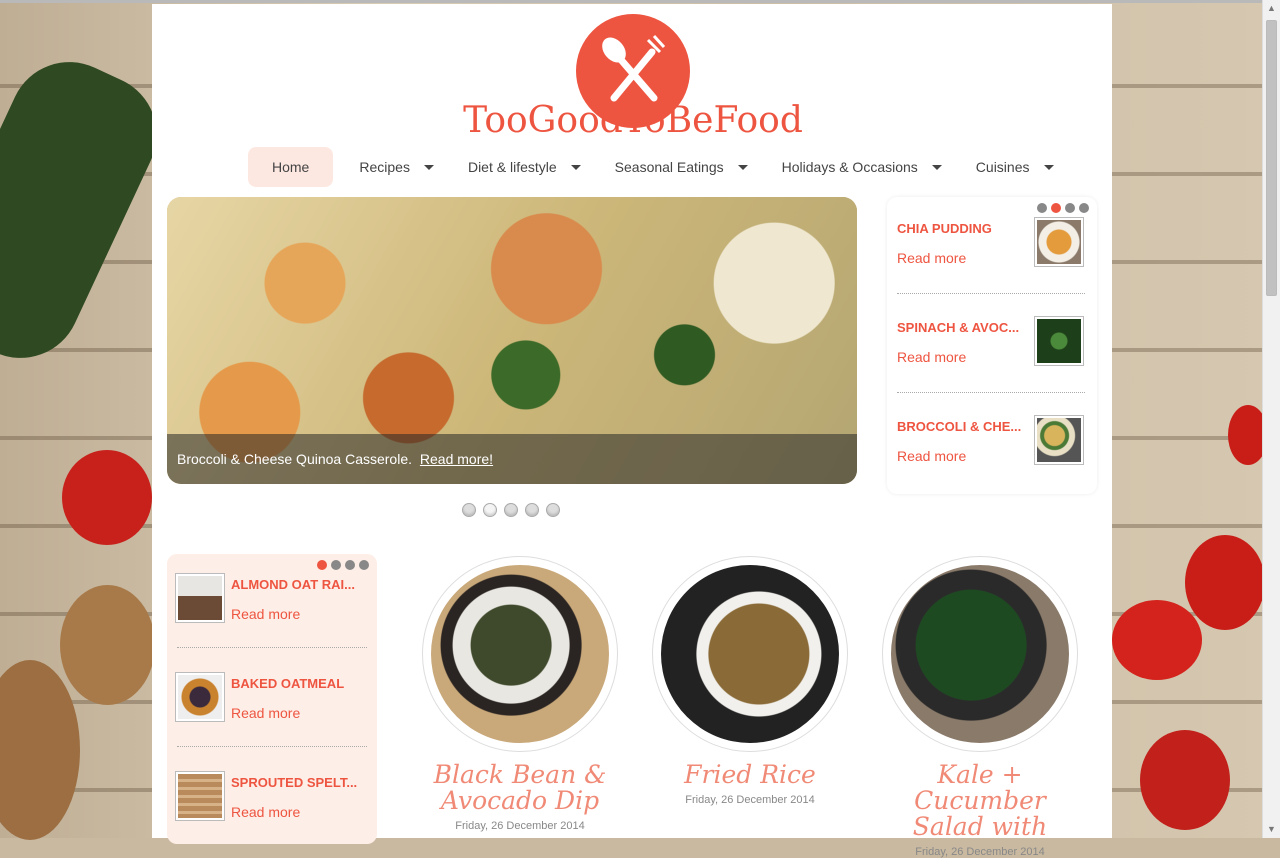 The image size is (1280, 858). I want to click on slider-pagination, so click(511, 510).